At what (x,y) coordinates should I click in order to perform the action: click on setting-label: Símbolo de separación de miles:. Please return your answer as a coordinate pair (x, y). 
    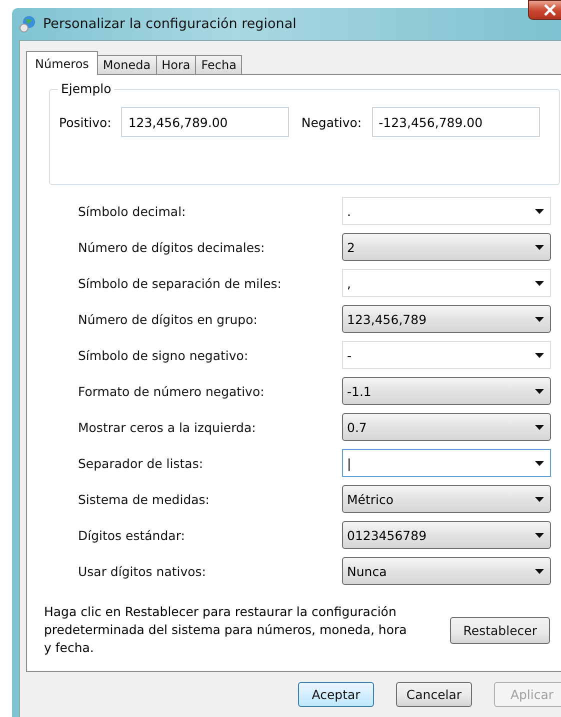
    Looking at the image, I should click on (180, 283).